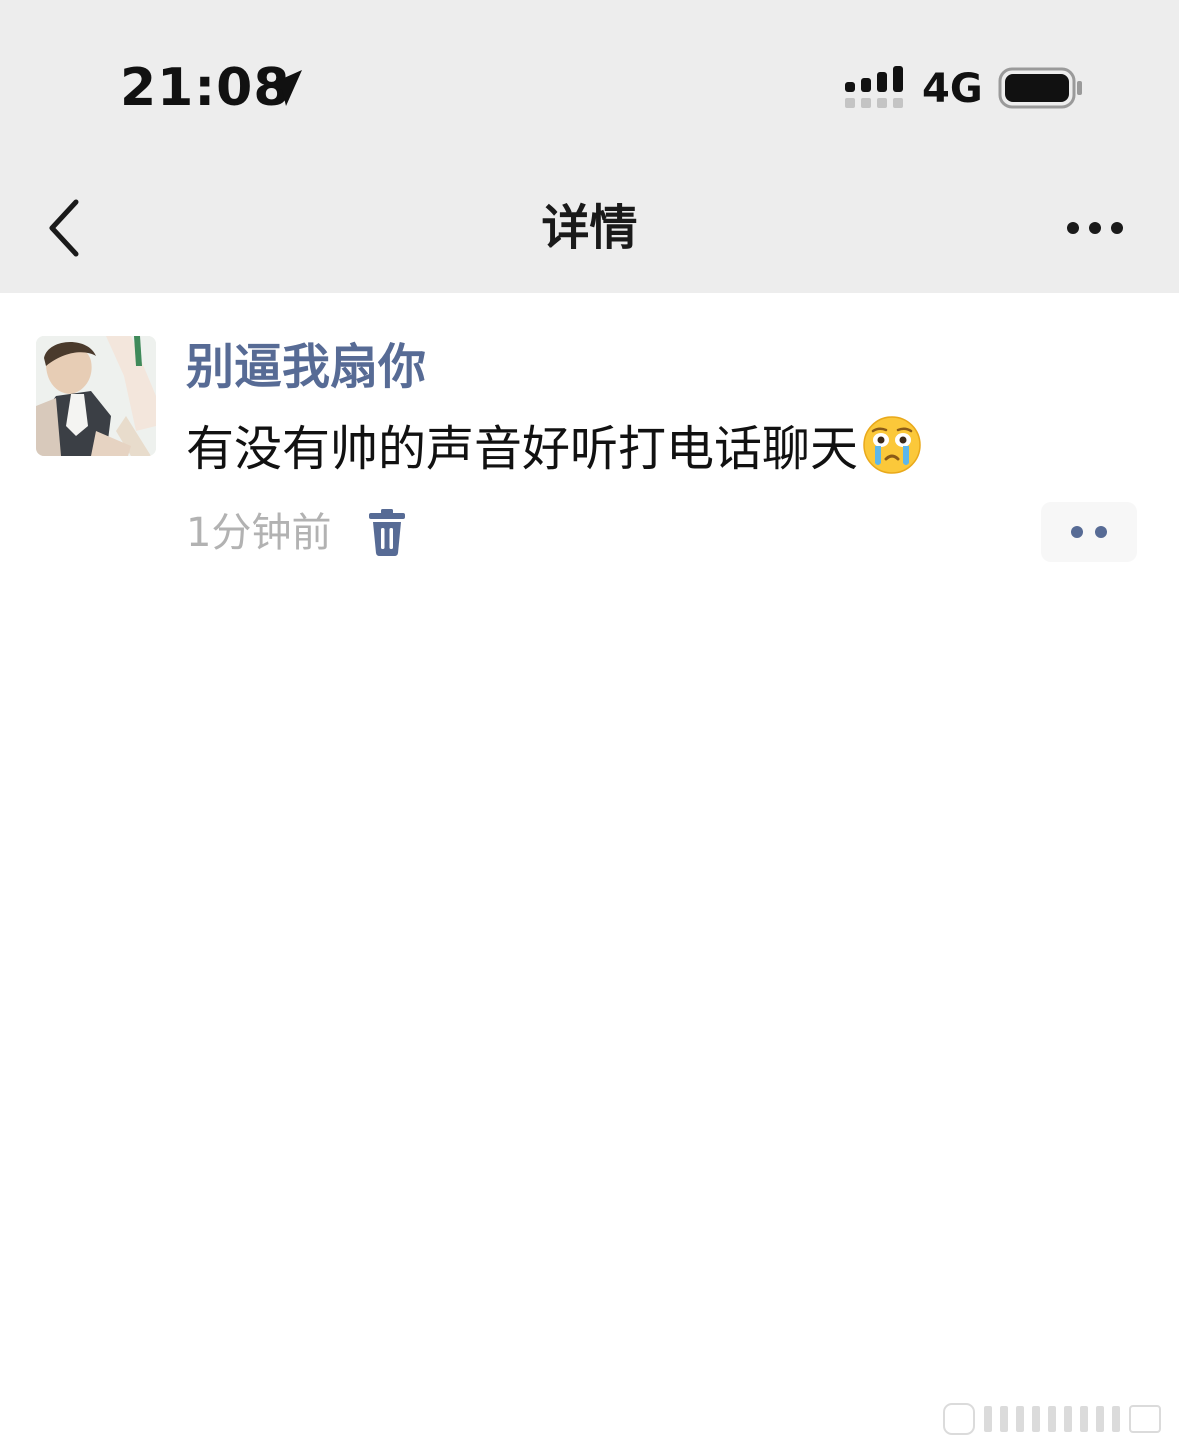  I want to click on network-type: 4G, so click(952, 89).